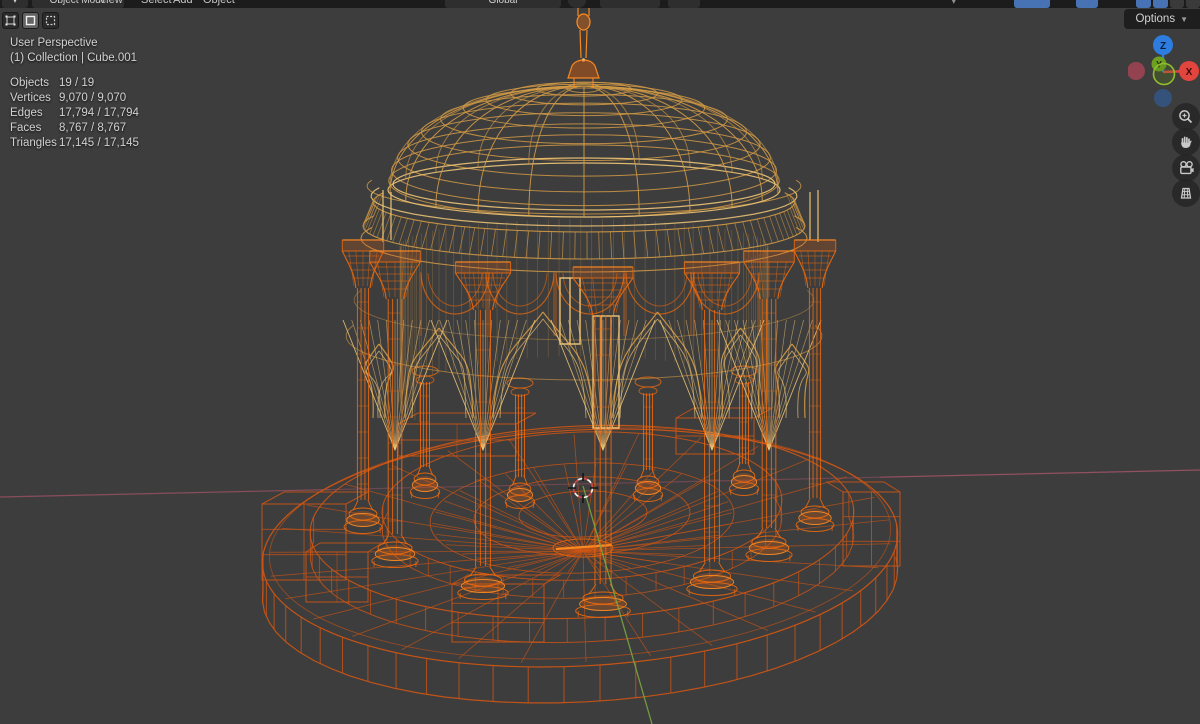 The width and height of the screenshot is (1200, 724). Describe the element at coordinates (73, 58) in the screenshot. I see `breadcrumb: (1) Collection | Cube.001` at that location.